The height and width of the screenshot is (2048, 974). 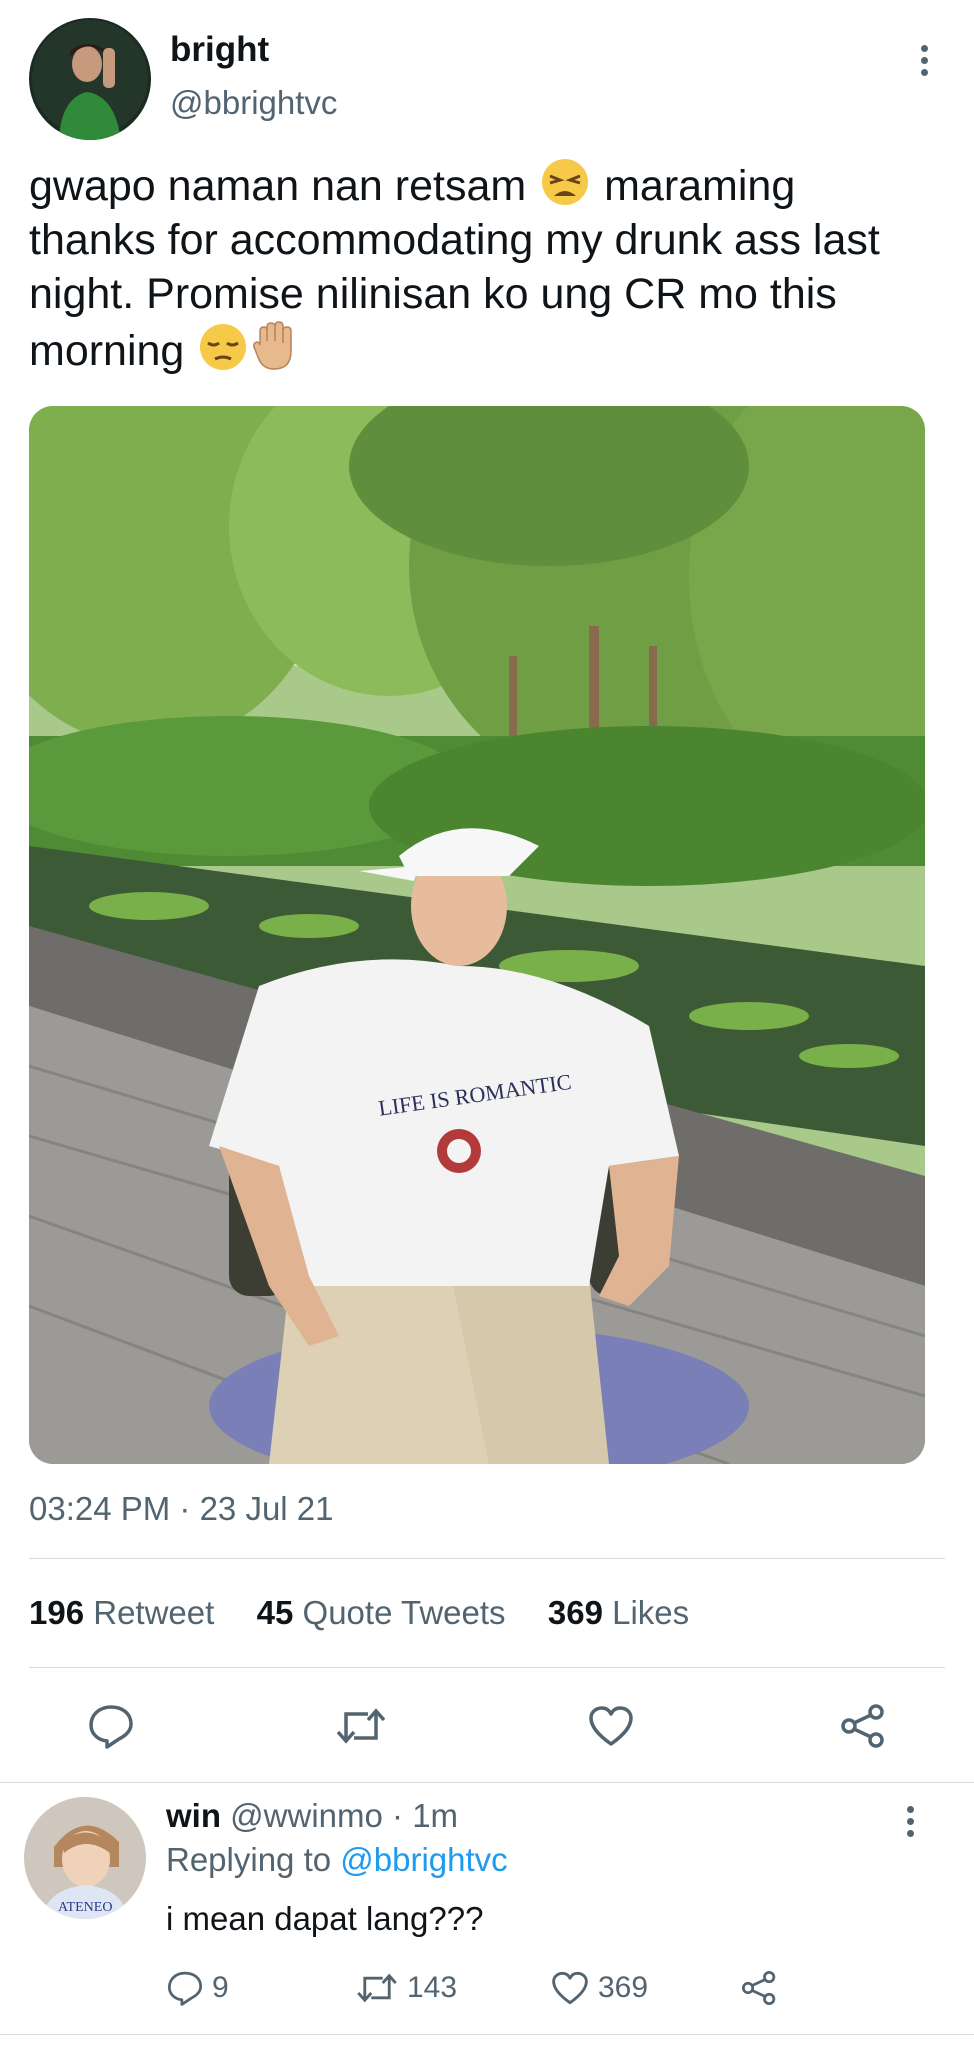 I want to click on retweet-count: 196, so click(x=57, y=1612).